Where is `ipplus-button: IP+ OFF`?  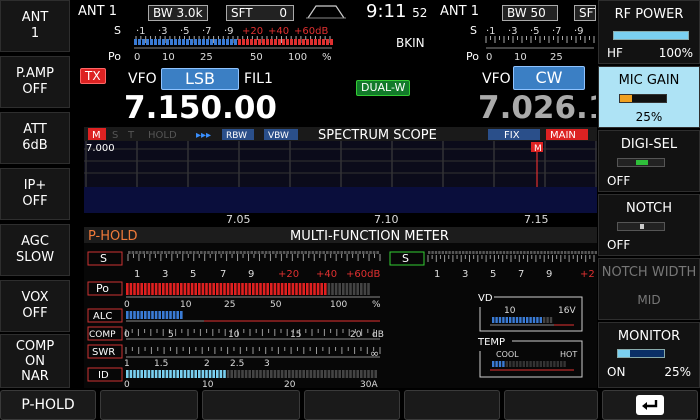 ipplus-button: IP+ OFF is located at coordinates (35, 194).